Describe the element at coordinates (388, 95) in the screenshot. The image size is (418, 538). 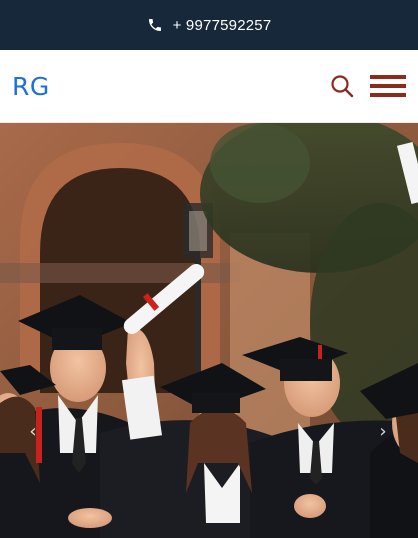
I see `menu-bar-bottom` at that location.